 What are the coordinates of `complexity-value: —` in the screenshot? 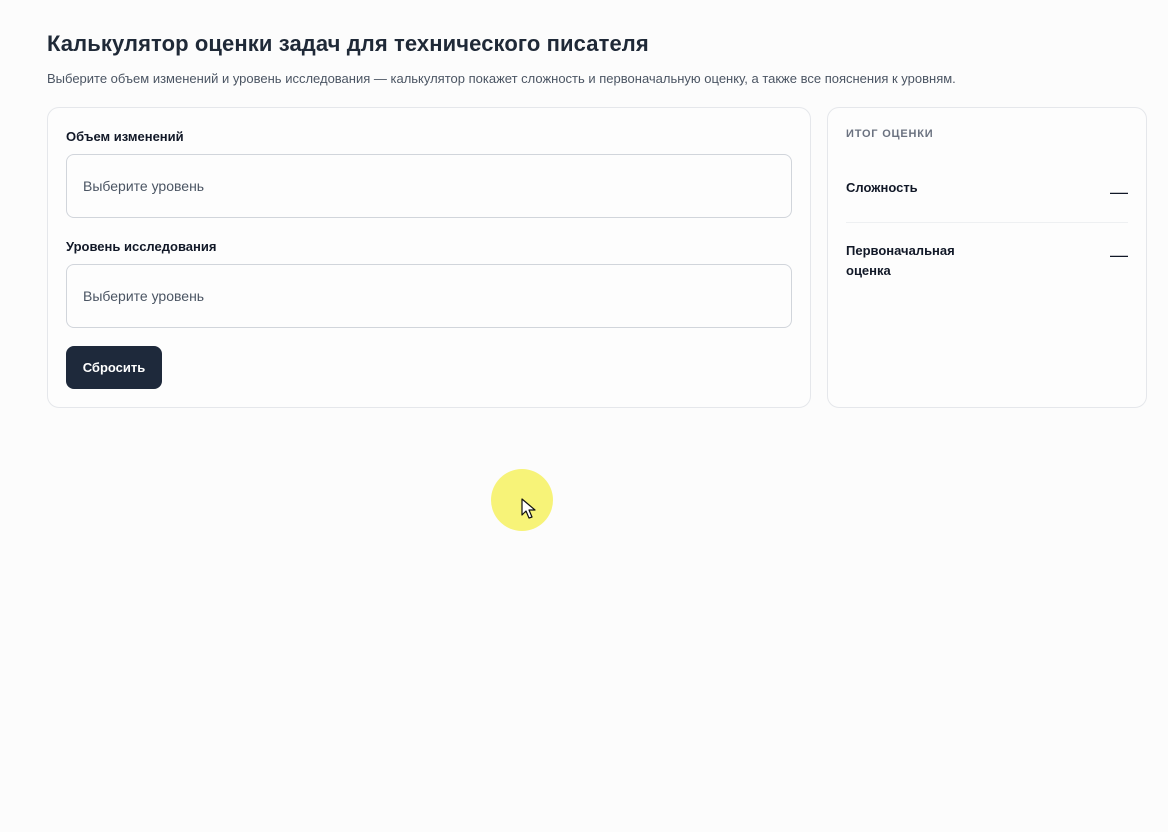 It's located at (1119, 192).